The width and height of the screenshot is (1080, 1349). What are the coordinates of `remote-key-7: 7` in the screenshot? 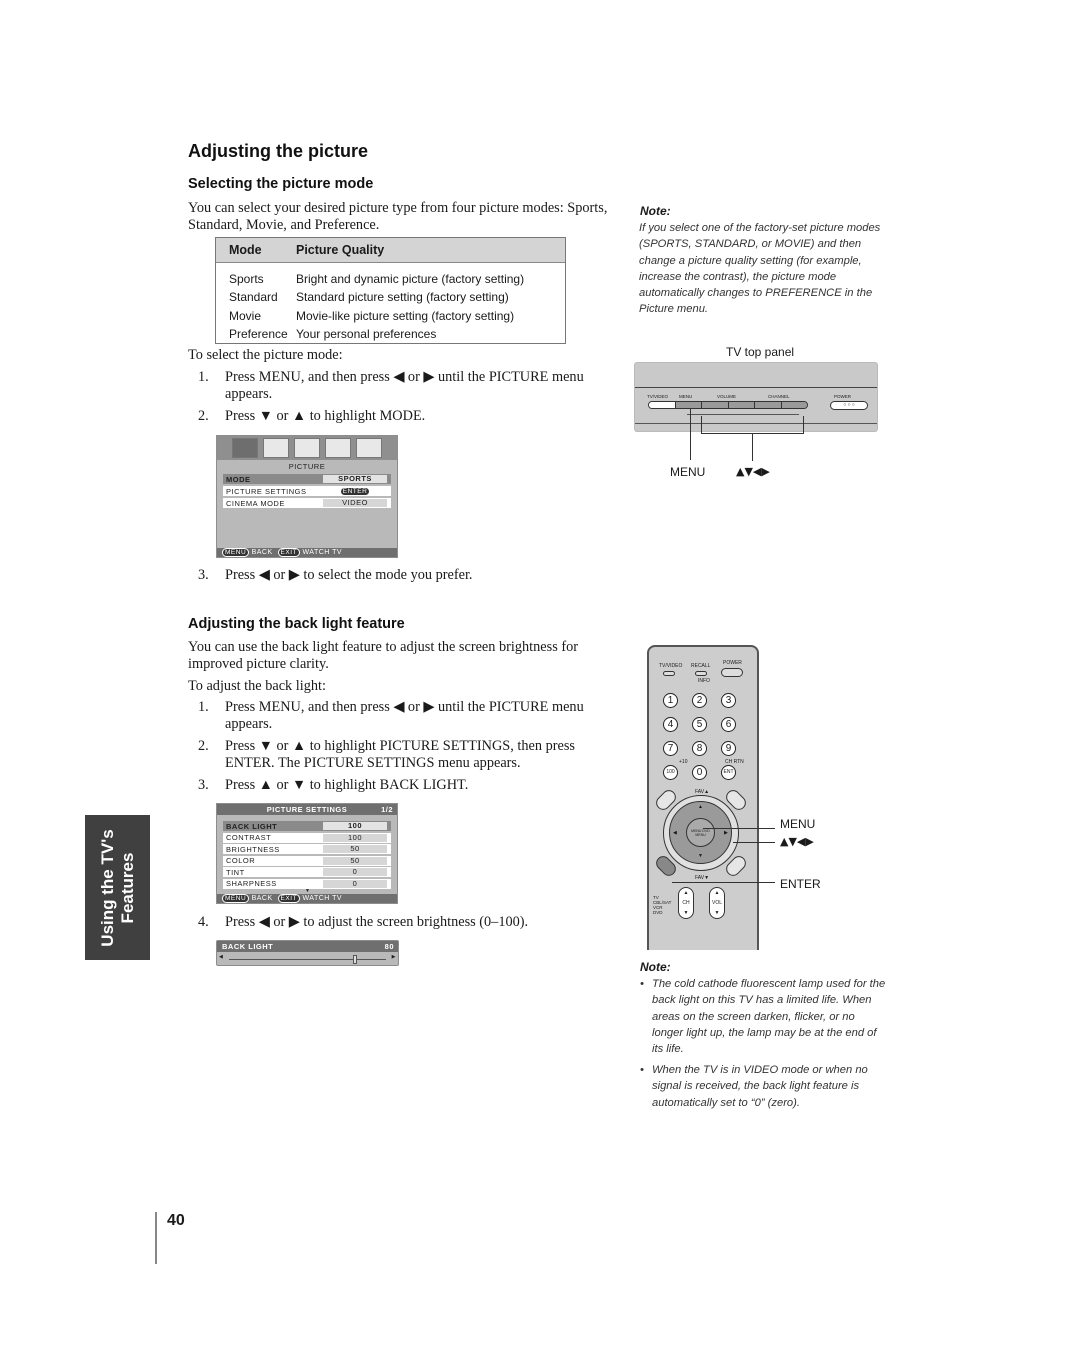 It's located at (670, 748).